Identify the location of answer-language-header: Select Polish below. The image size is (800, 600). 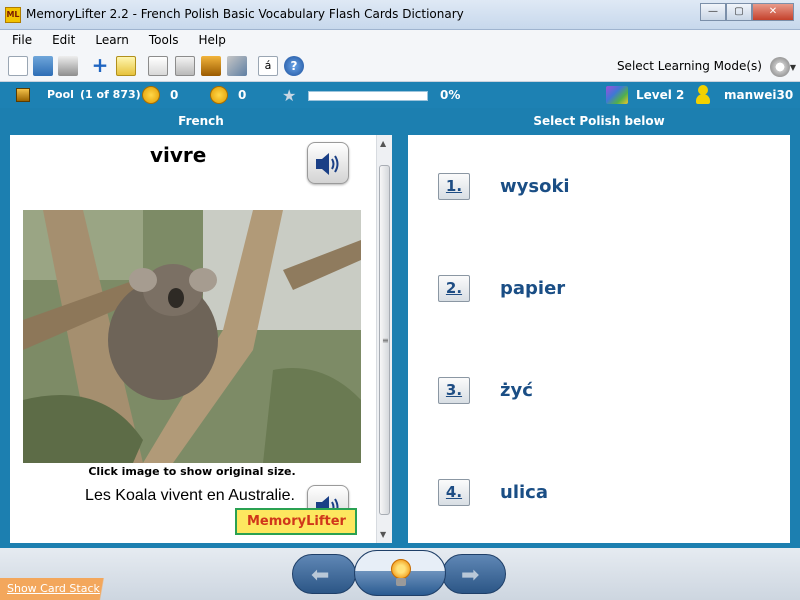
(599, 121).